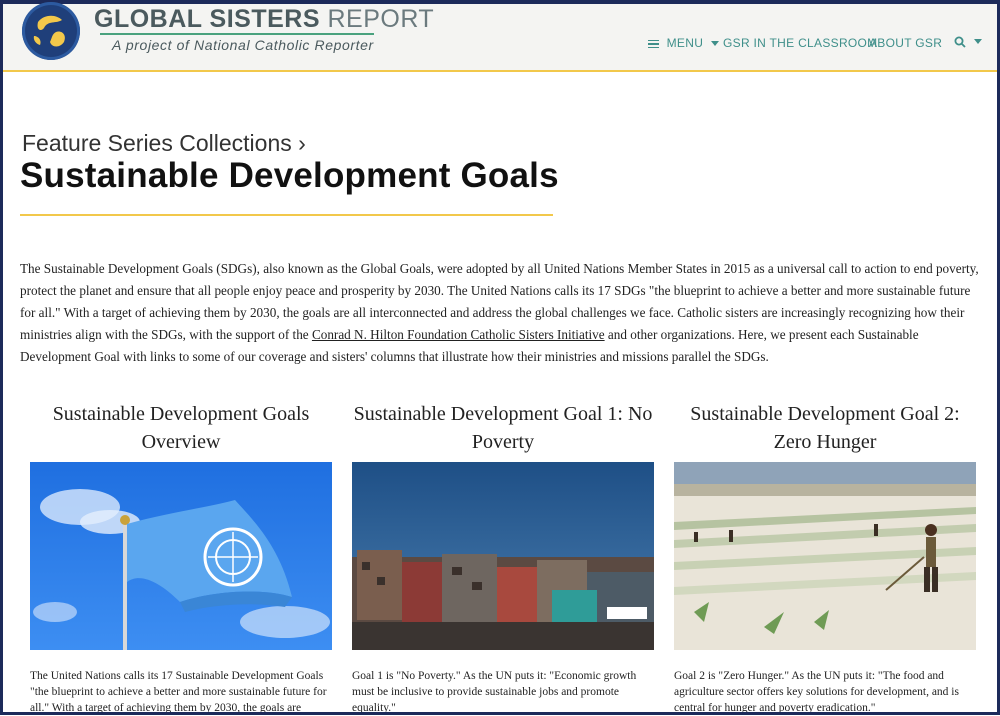 This screenshot has width=1000, height=716. Describe the element at coordinates (164, 143) in the screenshot. I see `breadcrumb: Feature Series Collections ›` at that location.